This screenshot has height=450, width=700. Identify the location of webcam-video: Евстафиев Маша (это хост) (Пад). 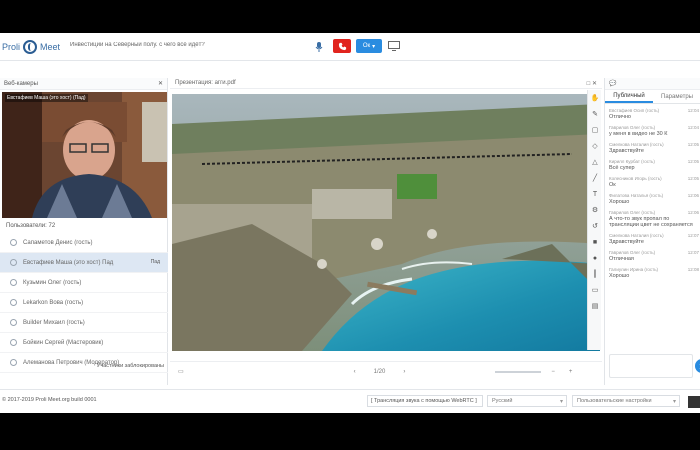
(84, 155).